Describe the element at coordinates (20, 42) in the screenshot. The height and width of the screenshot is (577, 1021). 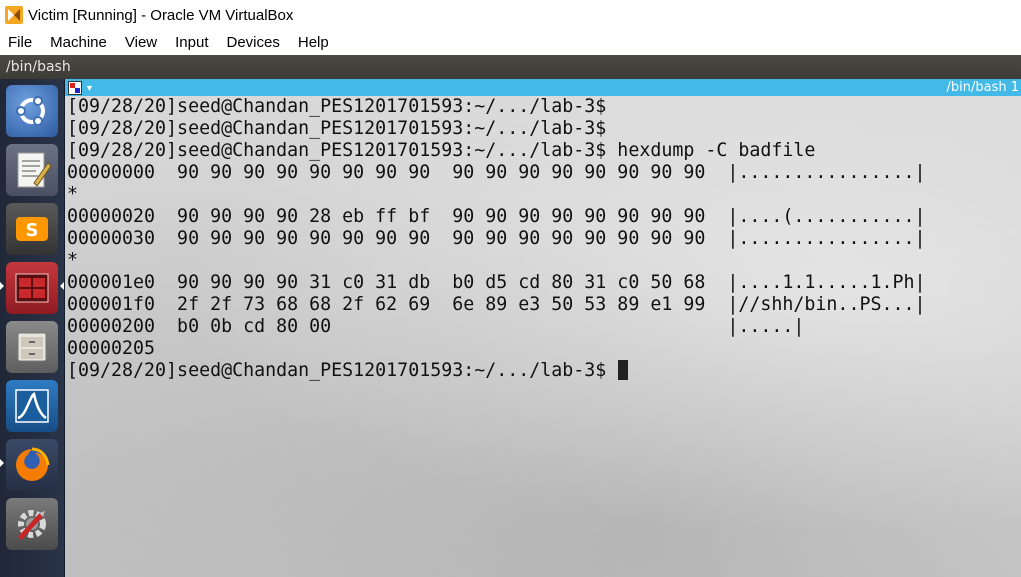
I see `menu-file: File` at that location.